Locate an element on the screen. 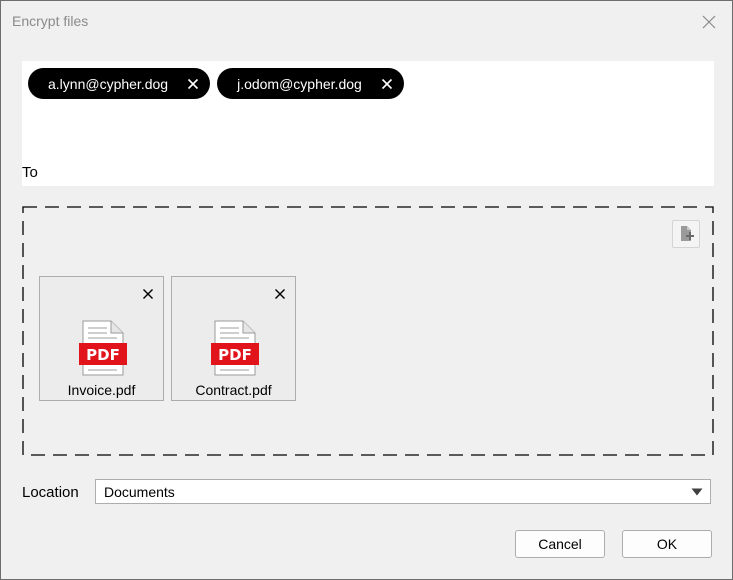 This screenshot has height=580, width=733. file-name: Invoice.pdf is located at coordinates (101, 390).